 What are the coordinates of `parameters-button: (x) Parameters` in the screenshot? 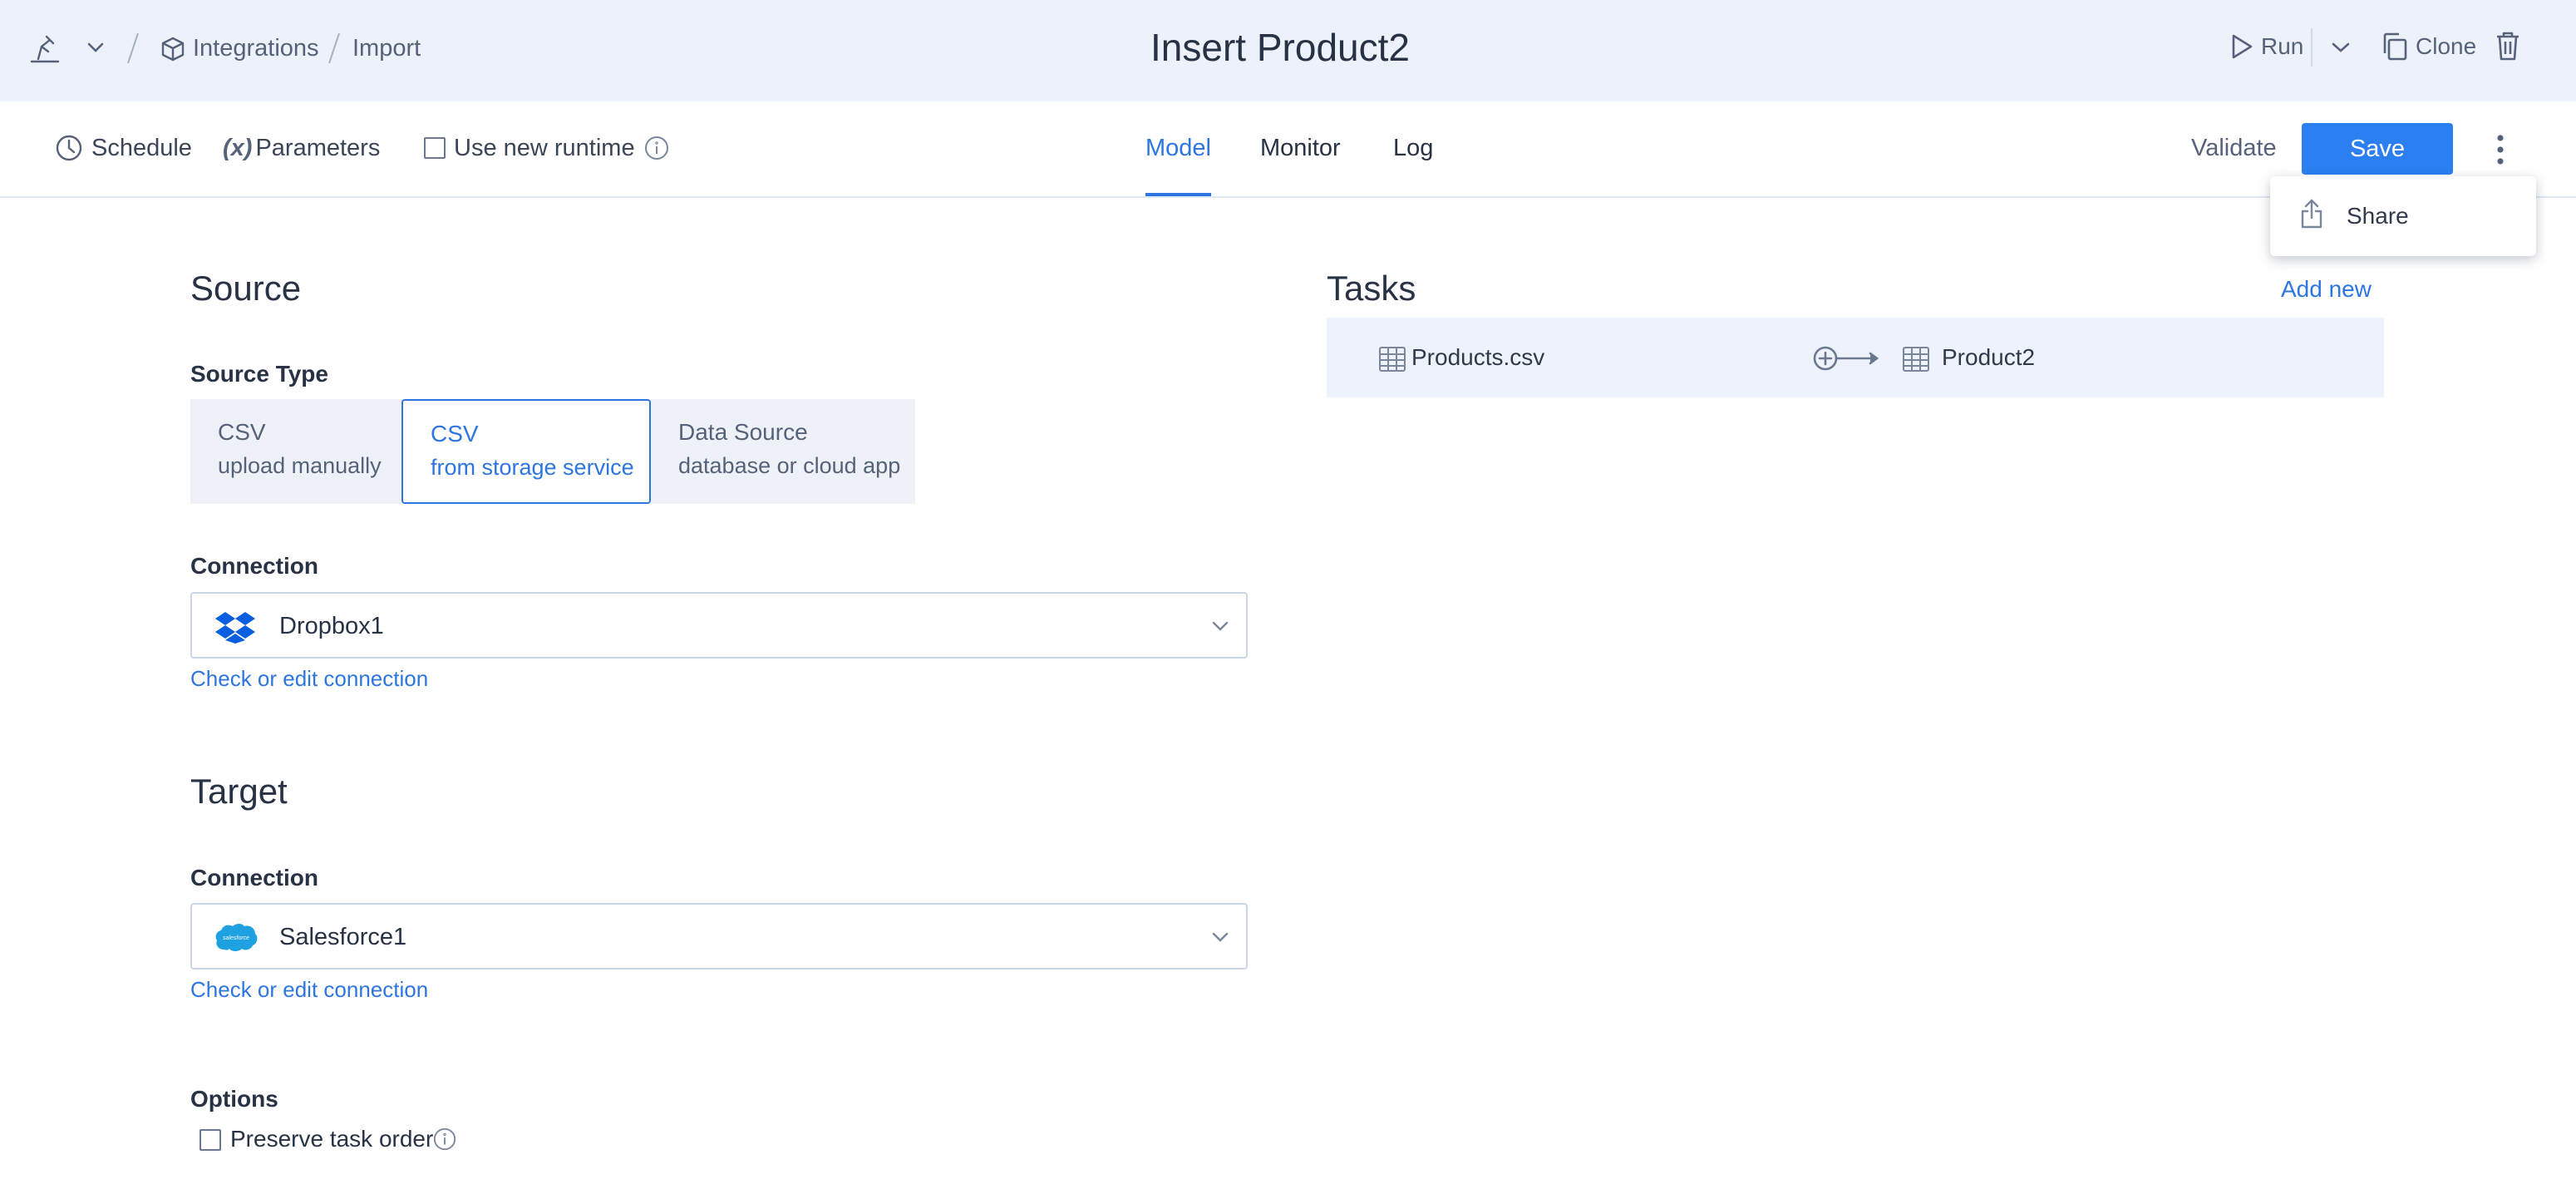 It's located at (301, 148).